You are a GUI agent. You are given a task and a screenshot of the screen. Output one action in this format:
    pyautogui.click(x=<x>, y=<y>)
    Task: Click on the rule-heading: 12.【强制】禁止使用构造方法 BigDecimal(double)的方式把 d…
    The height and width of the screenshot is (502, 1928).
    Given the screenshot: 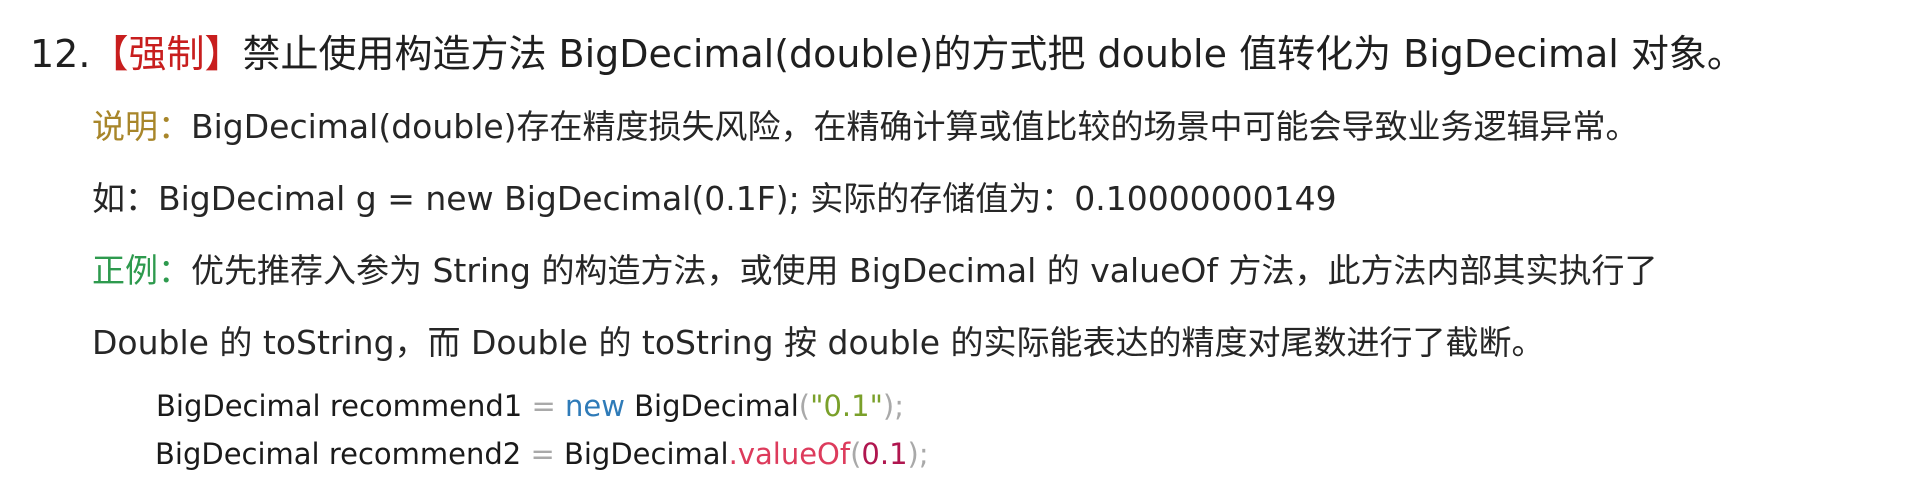 What is the action you would take?
    pyautogui.click(x=887, y=54)
    